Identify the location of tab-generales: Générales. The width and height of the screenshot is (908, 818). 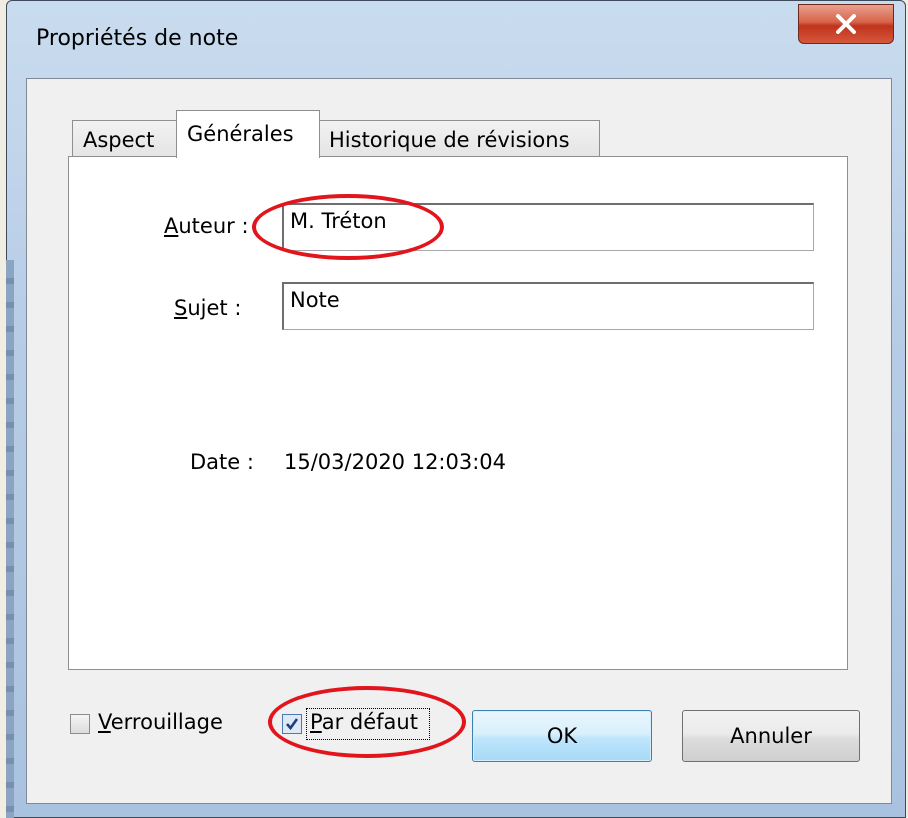
(248, 134).